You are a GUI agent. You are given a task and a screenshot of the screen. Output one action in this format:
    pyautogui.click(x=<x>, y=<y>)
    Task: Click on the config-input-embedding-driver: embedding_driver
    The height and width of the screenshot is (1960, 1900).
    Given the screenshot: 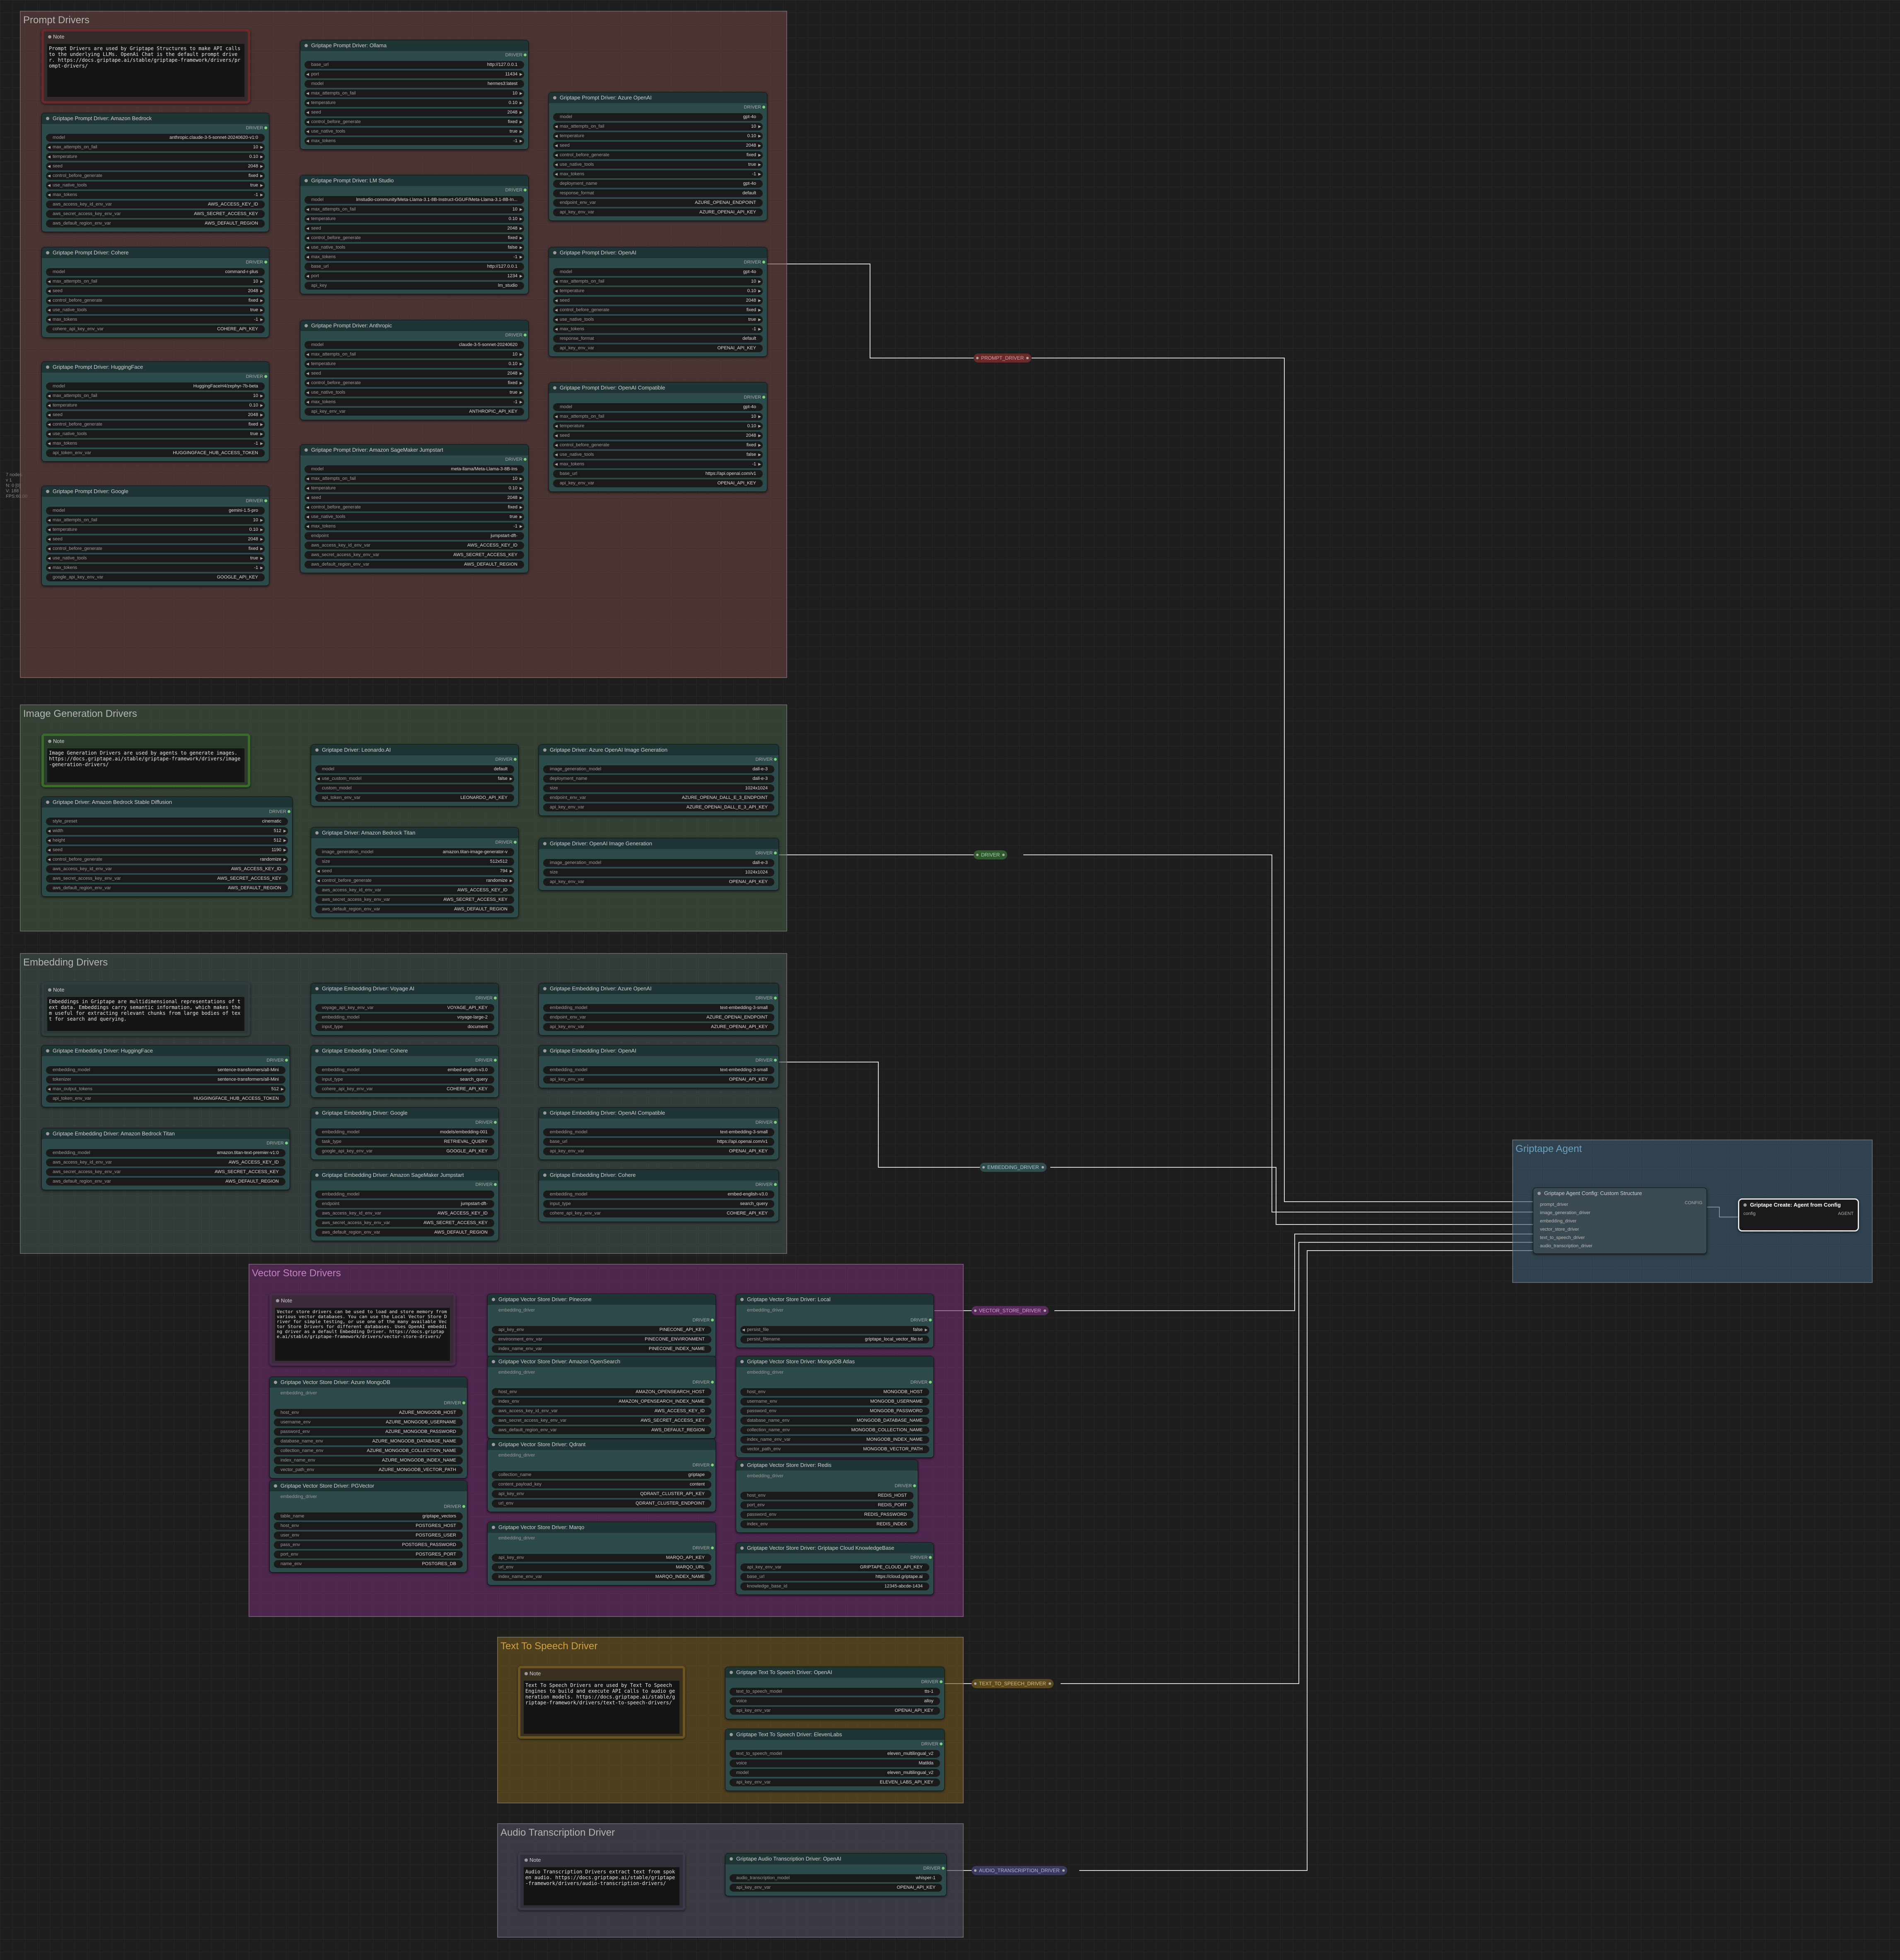 What is the action you would take?
    pyautogui.click(x=1620, y=1221)
    